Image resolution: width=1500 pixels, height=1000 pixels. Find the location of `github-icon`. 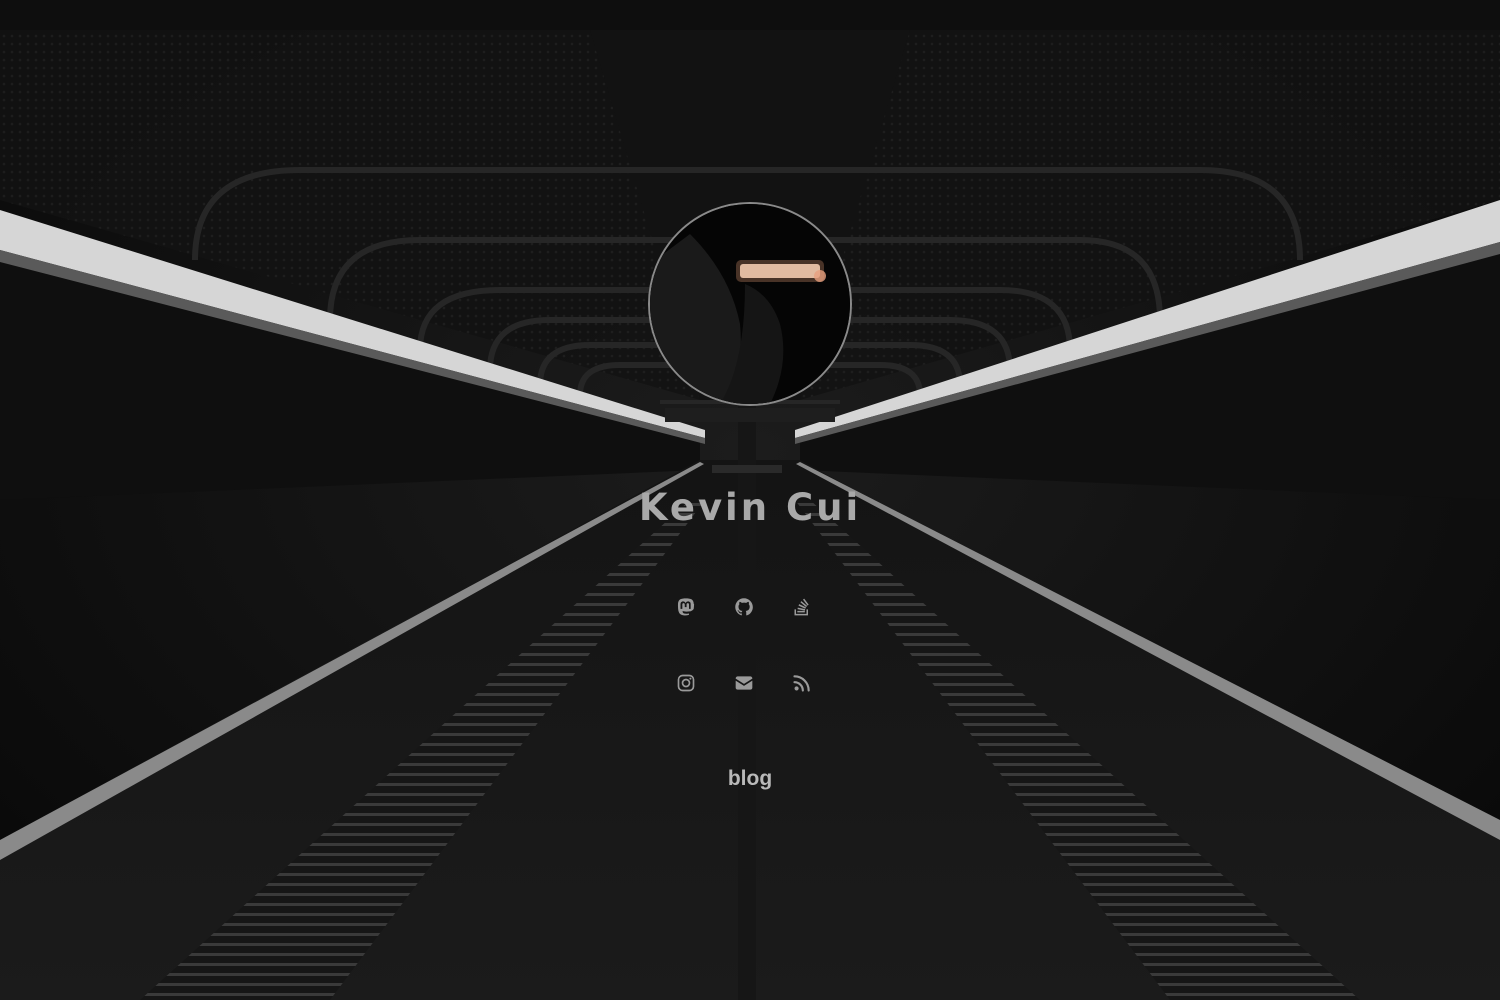

github-icon is located at coordinates (744, 607).